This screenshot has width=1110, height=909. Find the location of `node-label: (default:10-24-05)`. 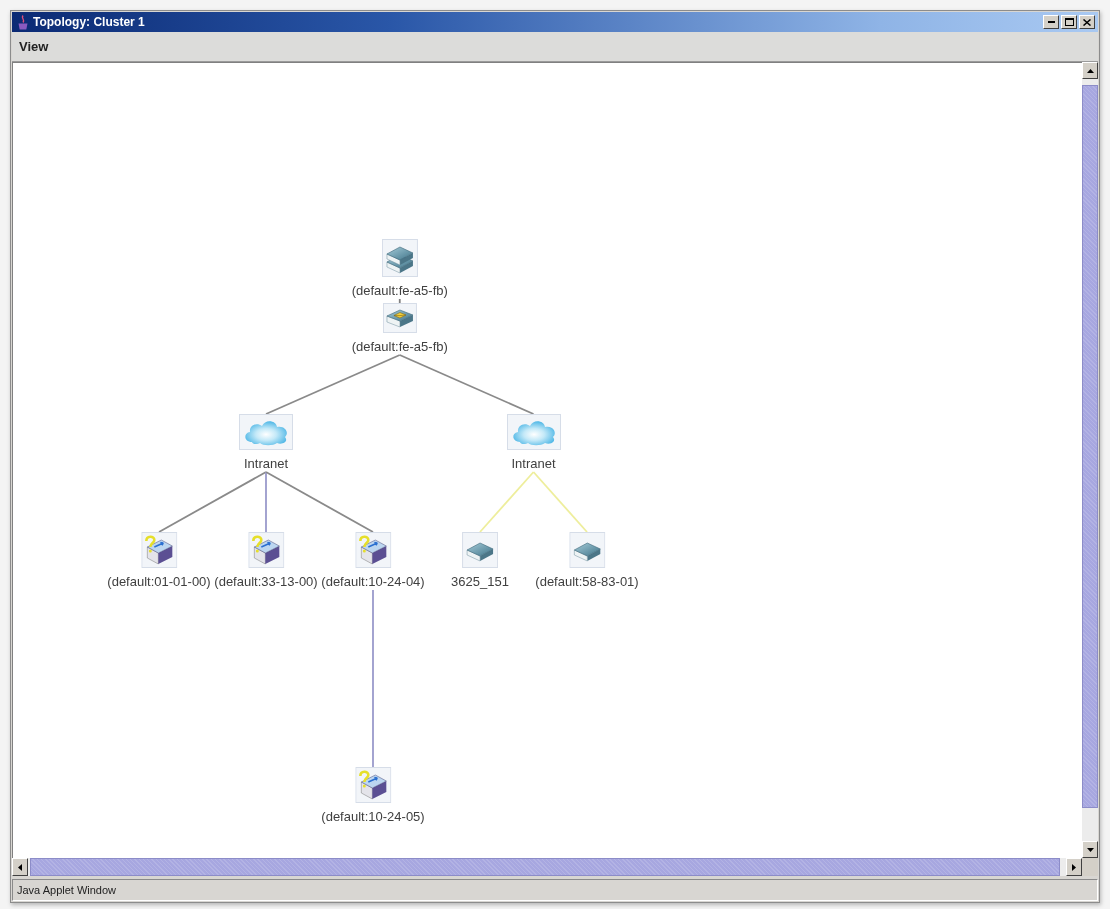

node-label: (default:10-24-05) is located at coordinates (373, 817).